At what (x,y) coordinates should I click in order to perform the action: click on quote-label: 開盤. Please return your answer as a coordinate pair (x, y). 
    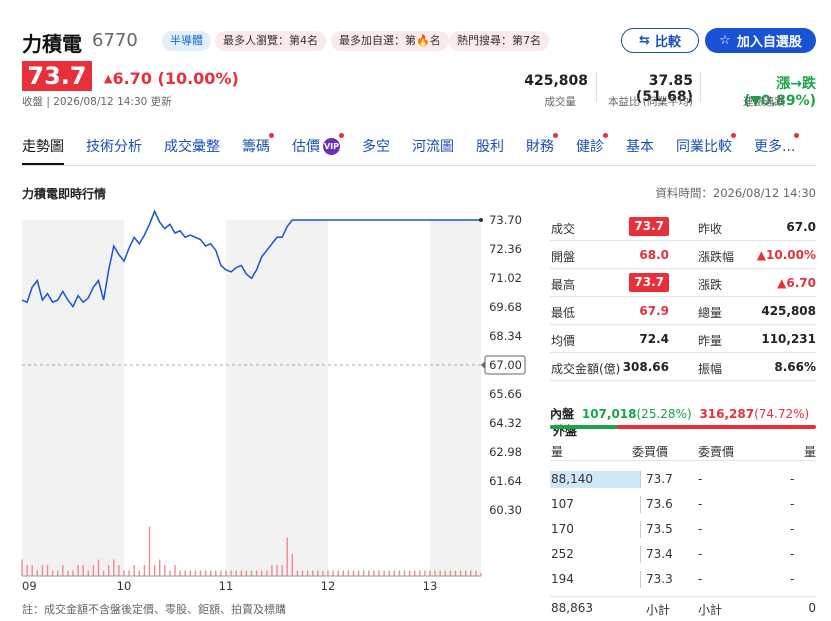
    Looking at the image, I should click on (563, 257).